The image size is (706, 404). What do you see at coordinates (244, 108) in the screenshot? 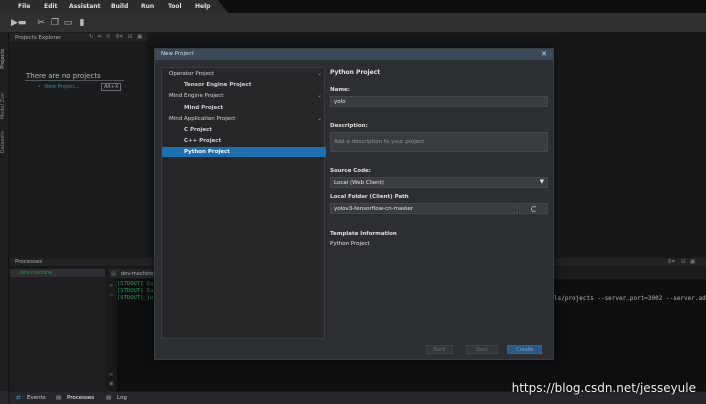
I see `tree-item-mind-project: Mind Project` at bounding box center [244, 108].